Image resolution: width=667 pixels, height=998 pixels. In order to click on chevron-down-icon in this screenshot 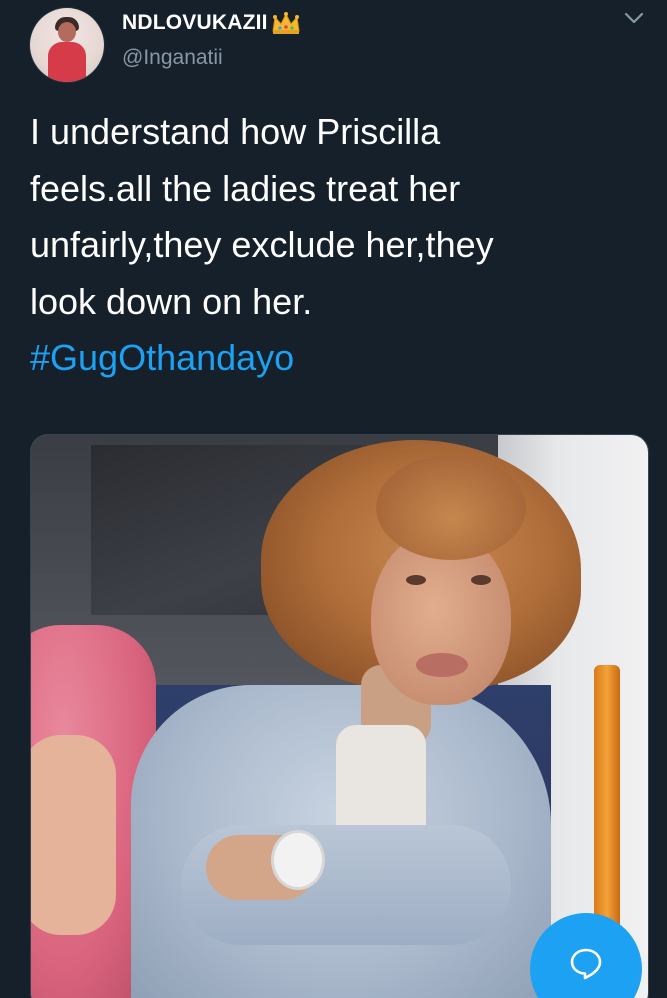, I will do `click(634, 18)`.